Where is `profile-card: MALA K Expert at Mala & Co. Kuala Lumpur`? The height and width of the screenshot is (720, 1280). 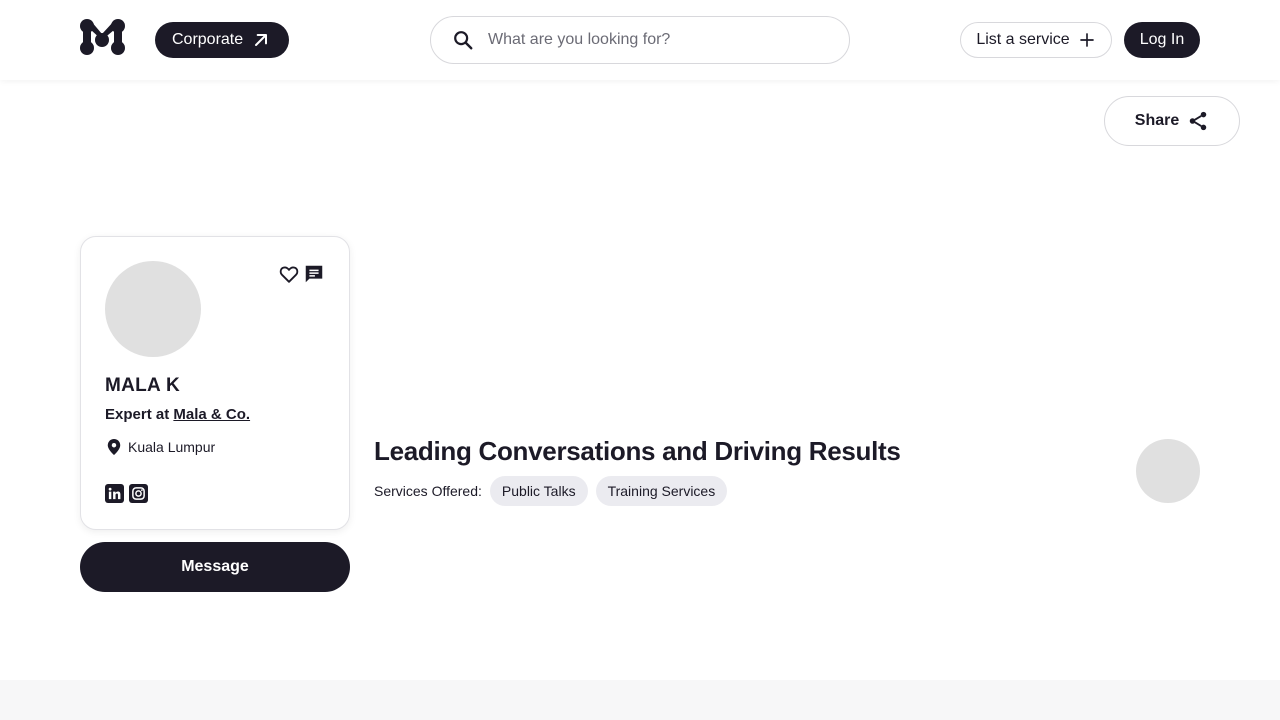 profile-card: MALA K Expert at Mala & Co. Kuala Lumpur is located at coordinates (215, 383).